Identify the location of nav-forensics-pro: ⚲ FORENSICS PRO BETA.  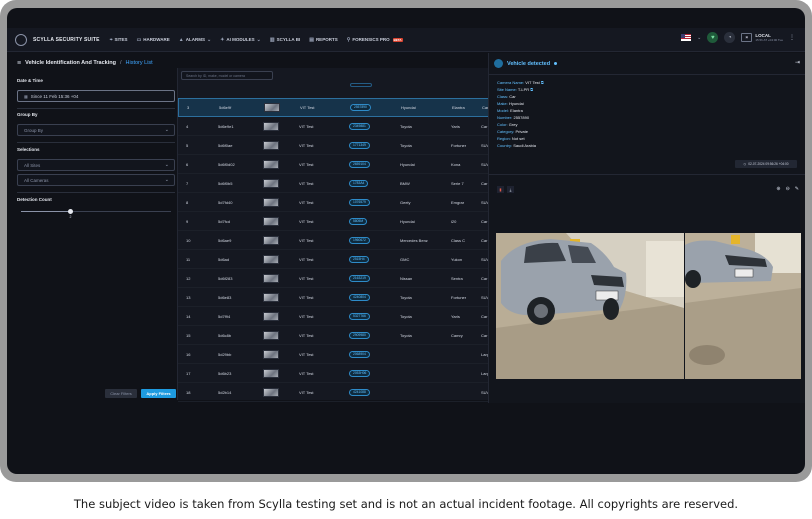
(375, 40).